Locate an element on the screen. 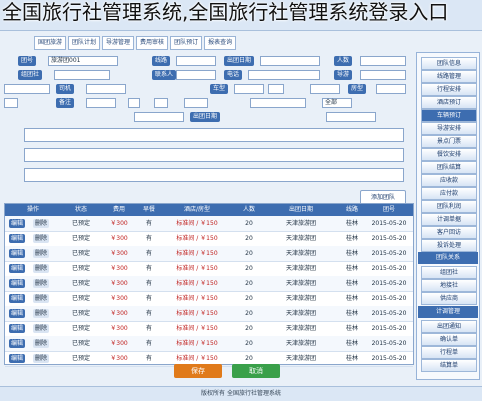 The image size is (482, 401). sidebar-item: 应收款 is located at coordinates (449, 180).